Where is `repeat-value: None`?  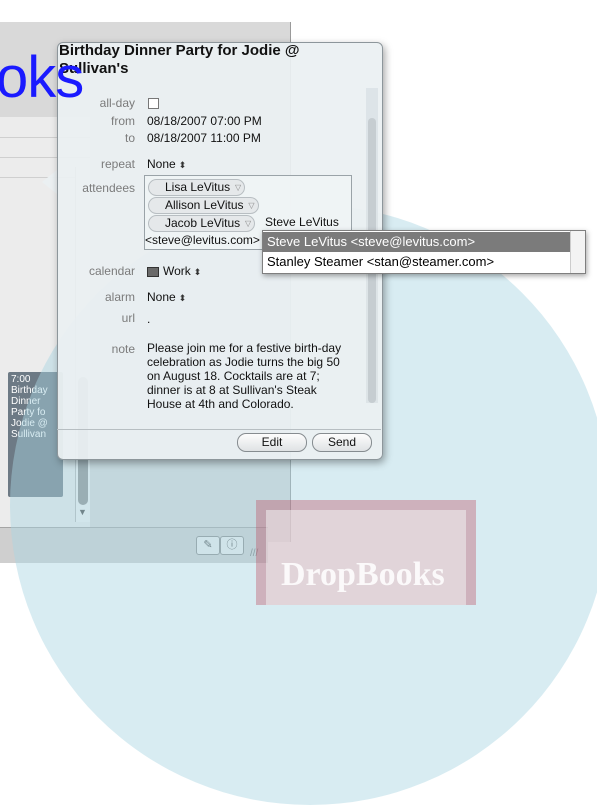
repeat-value: None is located at coordinates (161, 164).